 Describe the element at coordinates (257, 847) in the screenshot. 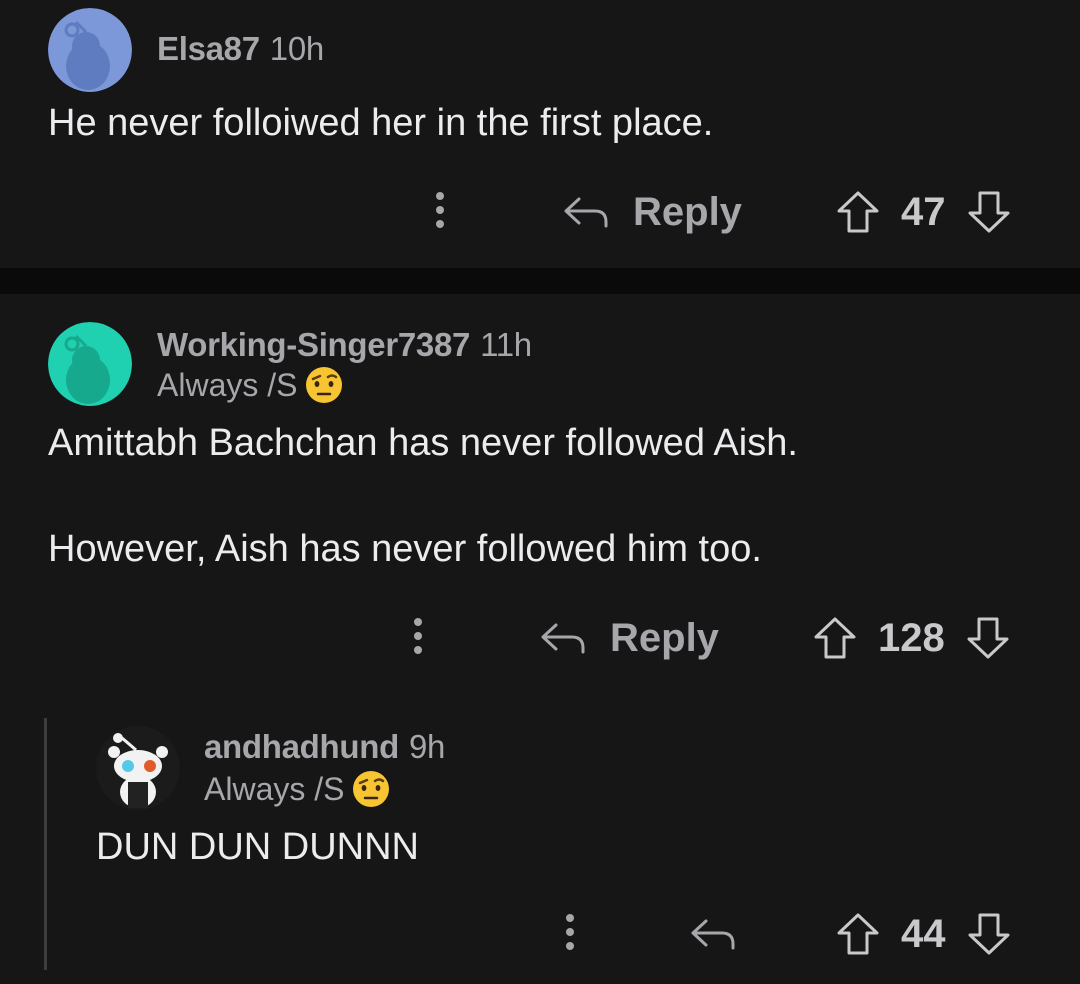

I see `comment-body: DUN DUN DUNNN` at that location.